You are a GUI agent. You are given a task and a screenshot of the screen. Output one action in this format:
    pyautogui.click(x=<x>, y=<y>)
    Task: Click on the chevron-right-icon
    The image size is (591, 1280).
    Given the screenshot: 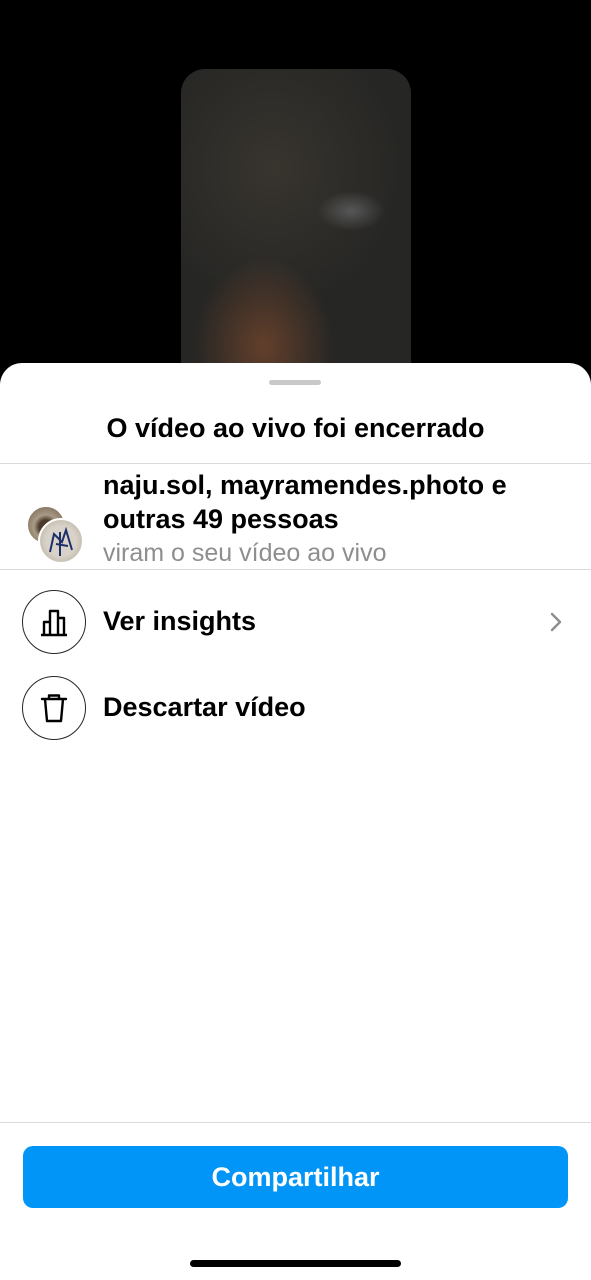 What is the action you would take?
    pyautogui.click(x=556, y=622)
    